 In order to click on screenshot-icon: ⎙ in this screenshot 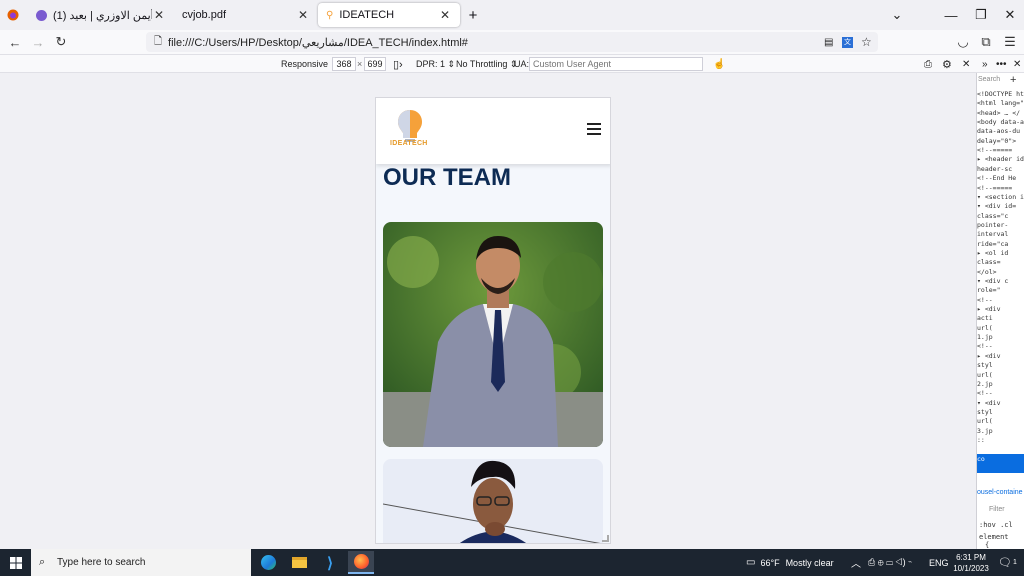, I will do `click(928, 64)`.